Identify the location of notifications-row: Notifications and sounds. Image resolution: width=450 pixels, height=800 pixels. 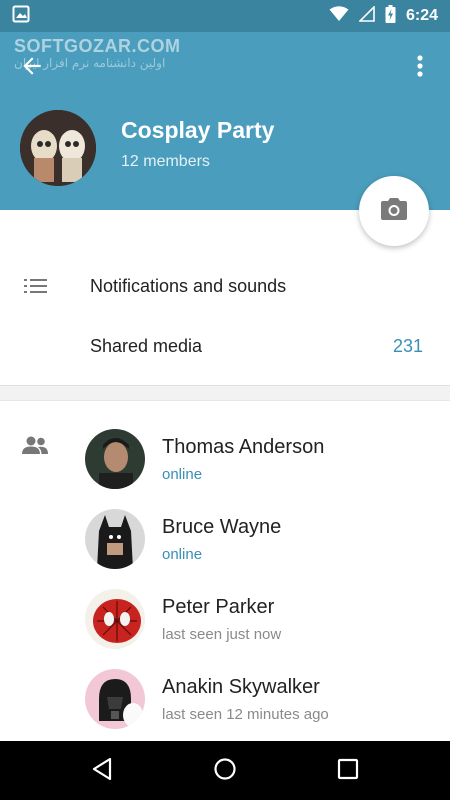
(225, 286).